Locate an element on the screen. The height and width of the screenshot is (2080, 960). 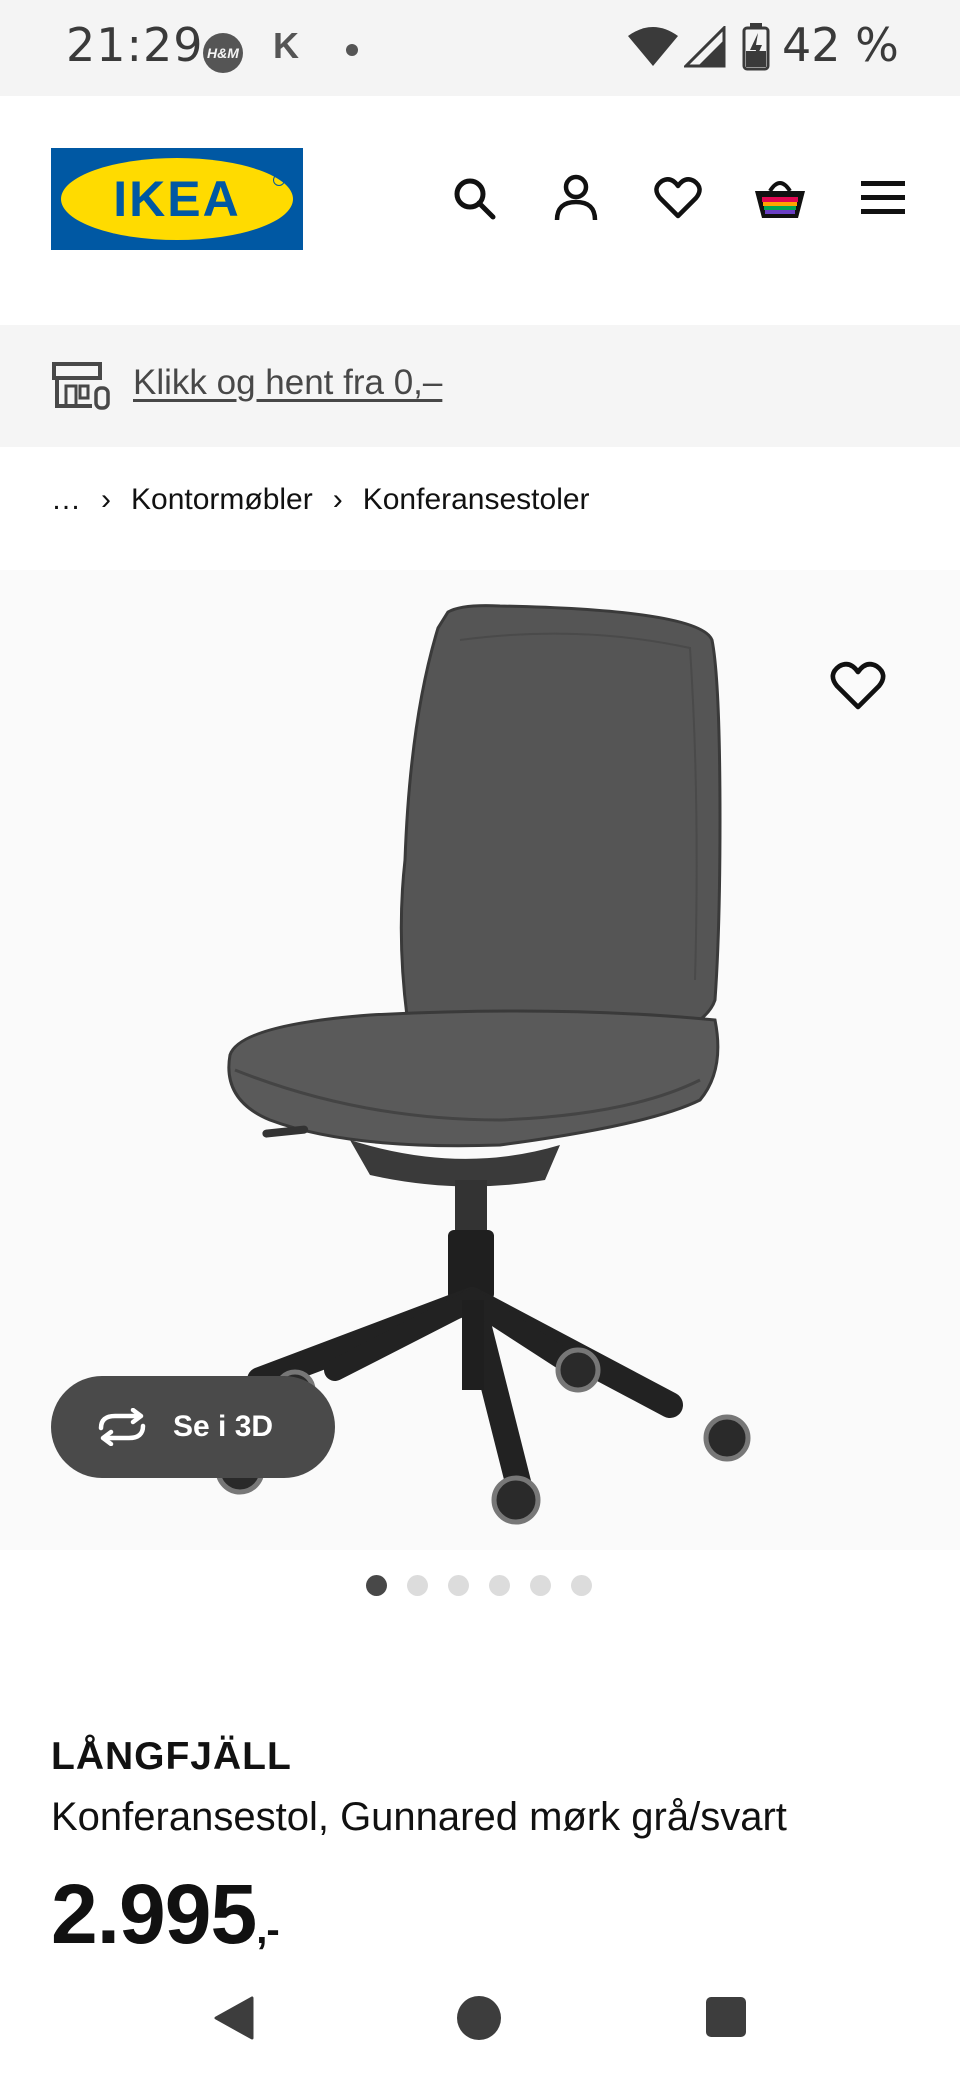
product-price: 2.995,- is located at coordinates (165, 1914).